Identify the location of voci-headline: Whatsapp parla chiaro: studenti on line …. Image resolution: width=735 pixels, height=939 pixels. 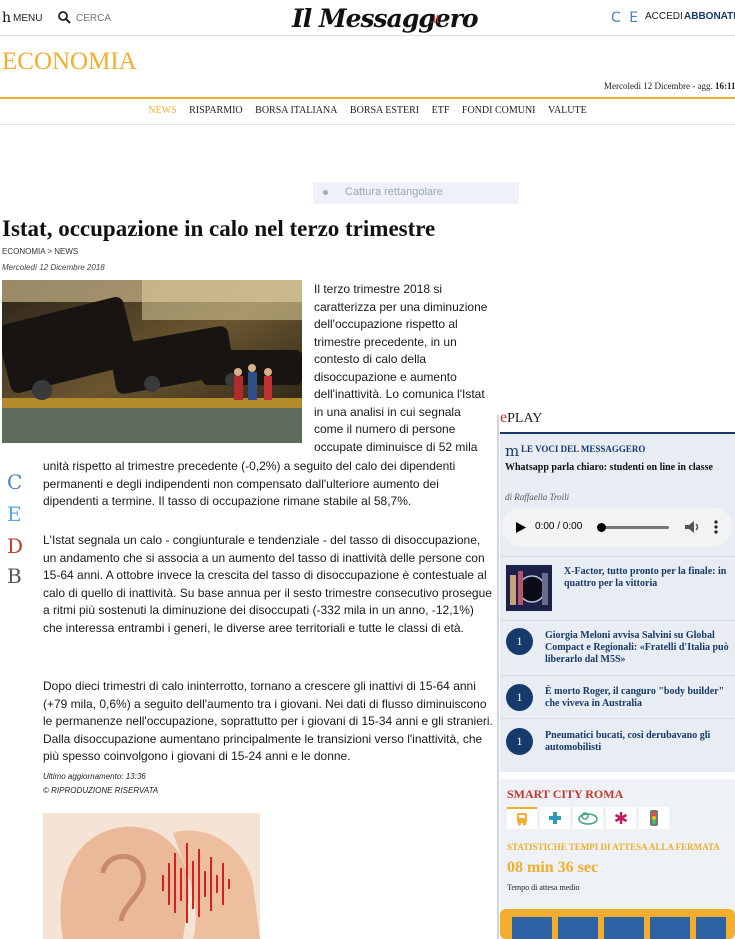
(617, 468).